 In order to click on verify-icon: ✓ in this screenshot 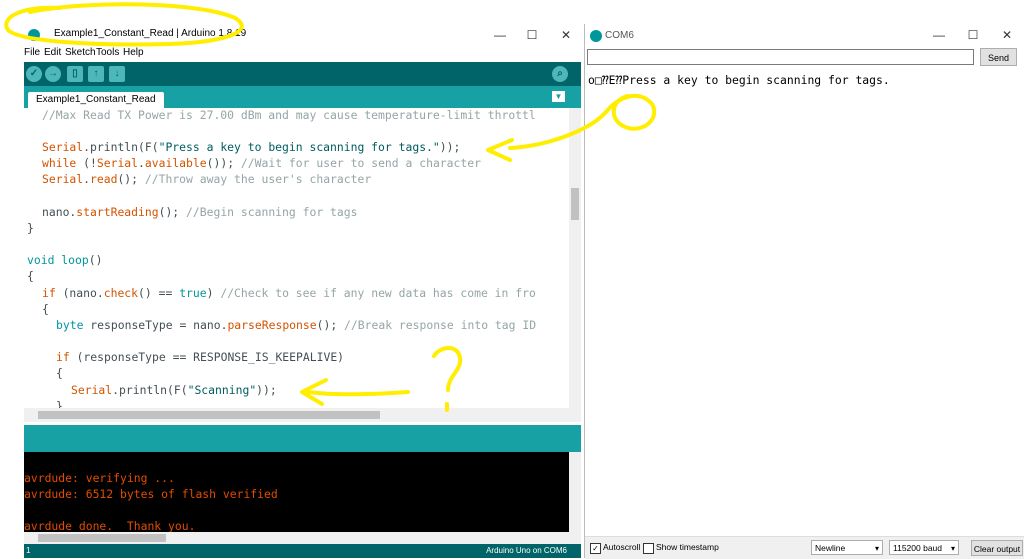, I will do `click(34, 74)`.